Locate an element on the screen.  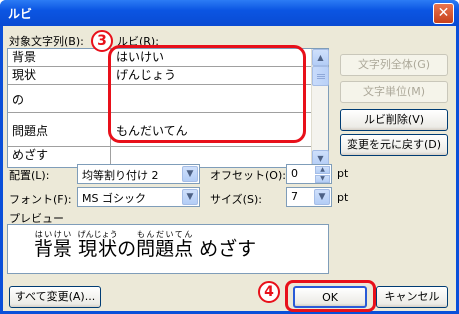
preview-text: 背景はいけい 現状げんじょうの問題点もんだいてん めざす is located at coordinates (145, 245).